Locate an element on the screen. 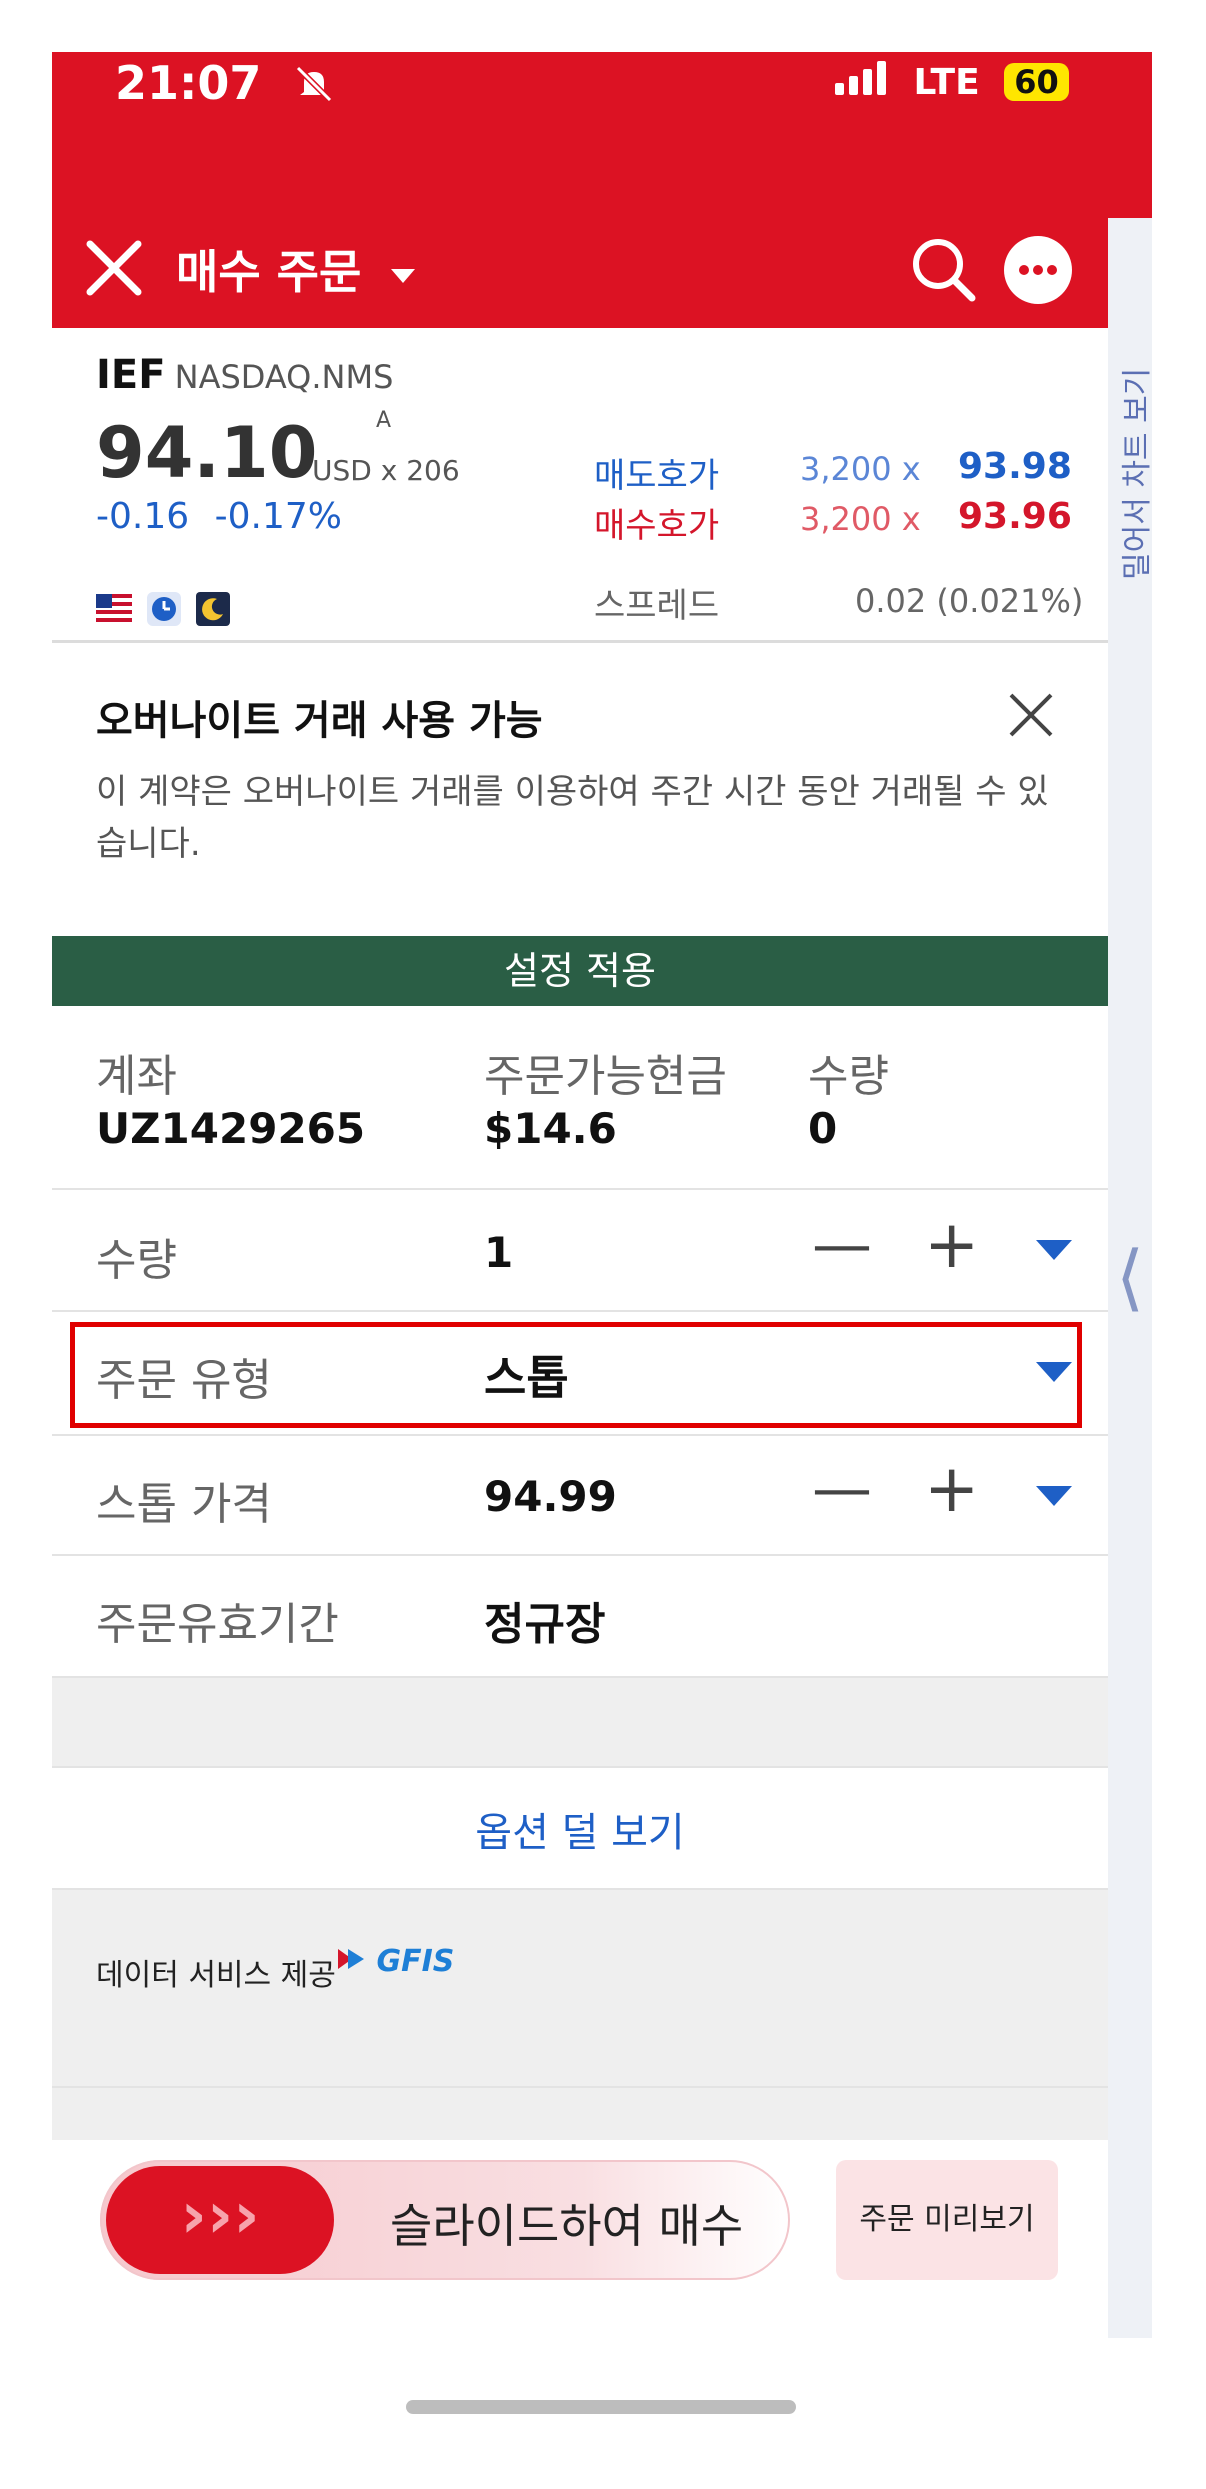  price-currency-size: USD x 206 is located at coordinates (386, 470).